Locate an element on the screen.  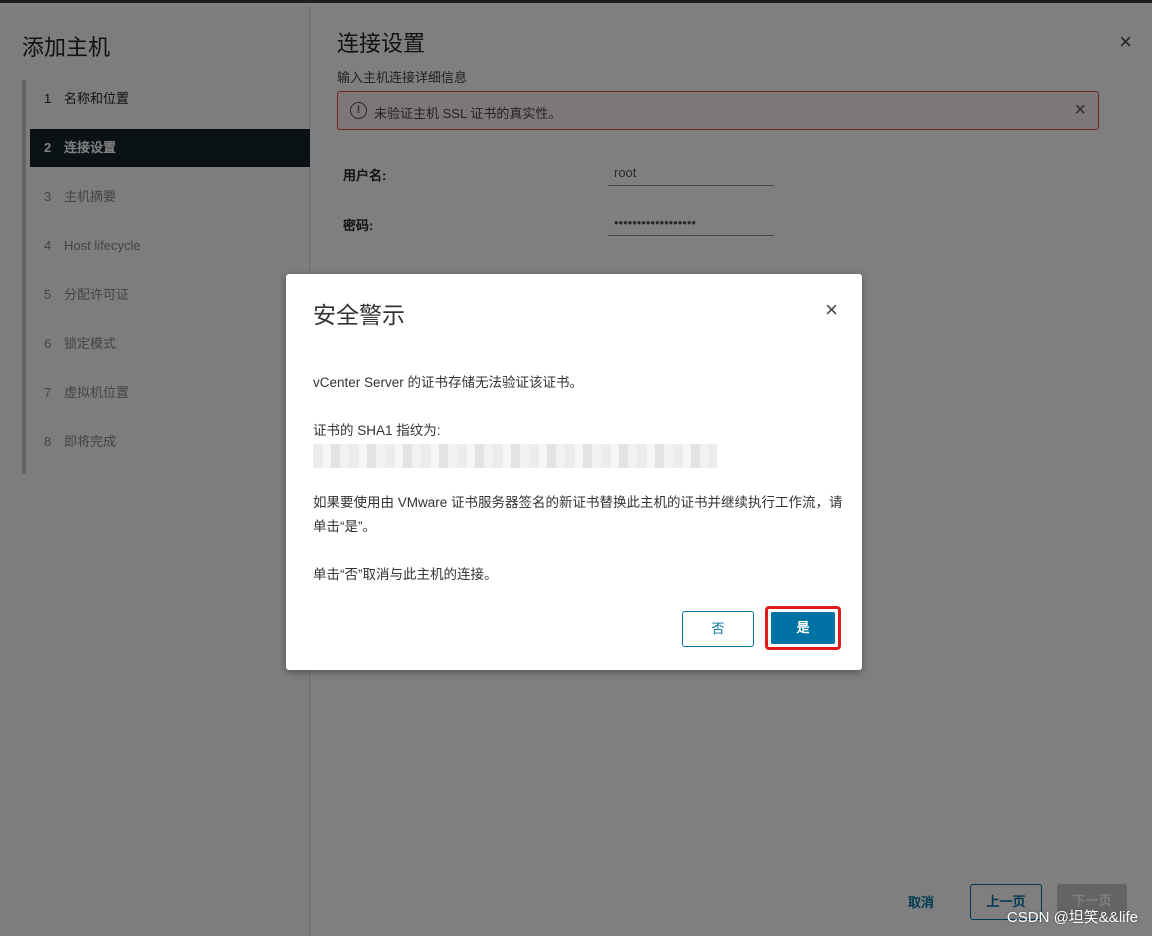
dialog-line-sha1: 证书的 SHA1 指纹为: is located at coordinates (377, 430).